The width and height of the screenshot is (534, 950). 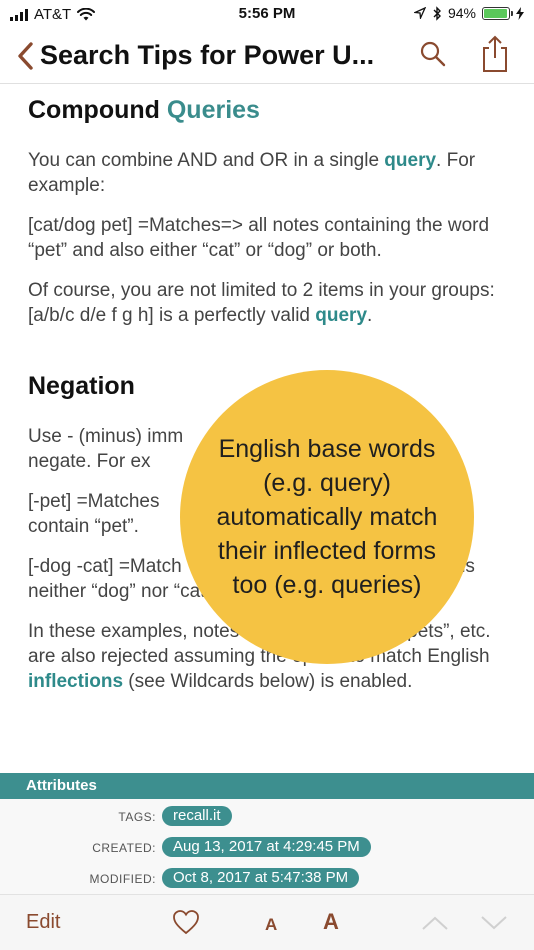 What do you see at coordinates (75, 681) in the screenshot?
I see `inflections-link: inflections` at bounding box center [75, 681].